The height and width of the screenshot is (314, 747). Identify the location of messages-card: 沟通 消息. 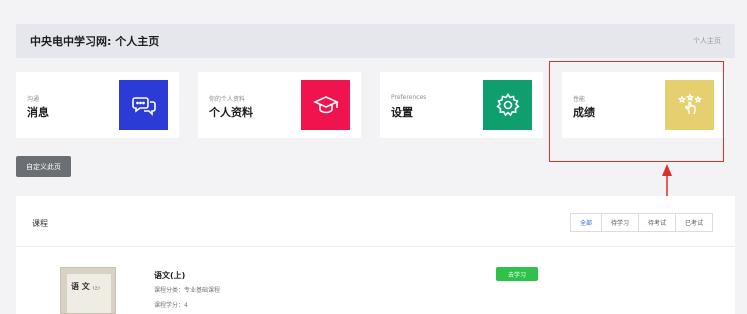
(97, 105).